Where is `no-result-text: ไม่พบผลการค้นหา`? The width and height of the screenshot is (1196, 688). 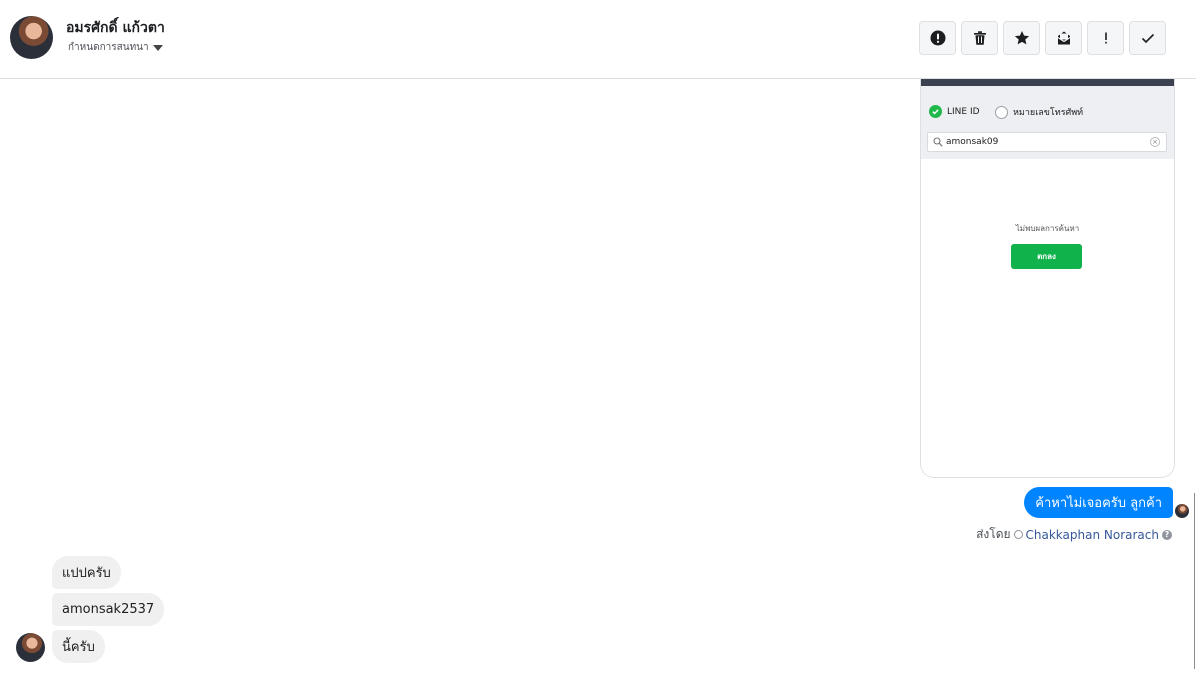
no-result-text: ไม่พบผลการค้นหา is located at coordinates (1047, 228).